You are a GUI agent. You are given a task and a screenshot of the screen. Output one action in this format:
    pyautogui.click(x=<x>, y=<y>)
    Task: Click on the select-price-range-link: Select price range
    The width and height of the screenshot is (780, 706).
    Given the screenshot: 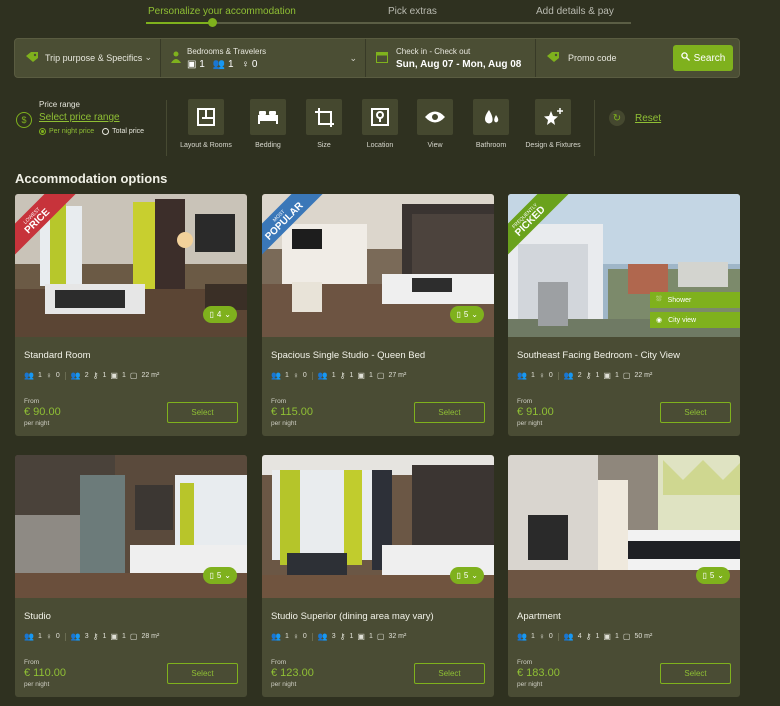 What is the action you would take?
    pyautogui.click(x=91, y=117)
    